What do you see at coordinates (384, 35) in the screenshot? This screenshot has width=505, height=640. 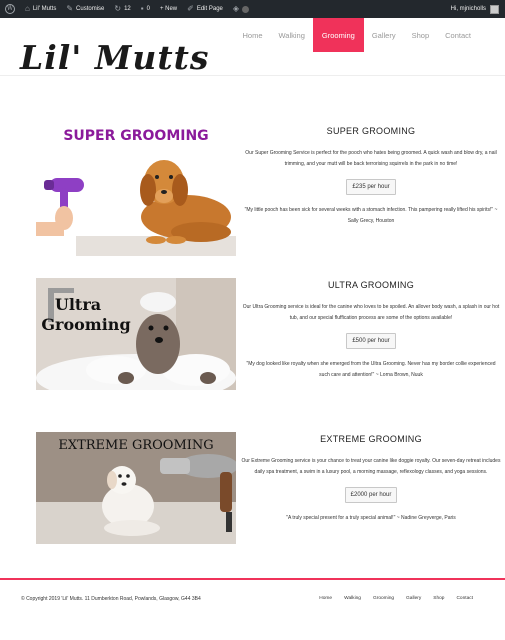 I see `nav-gallery: Gallery` at bounding box center [384, 35].